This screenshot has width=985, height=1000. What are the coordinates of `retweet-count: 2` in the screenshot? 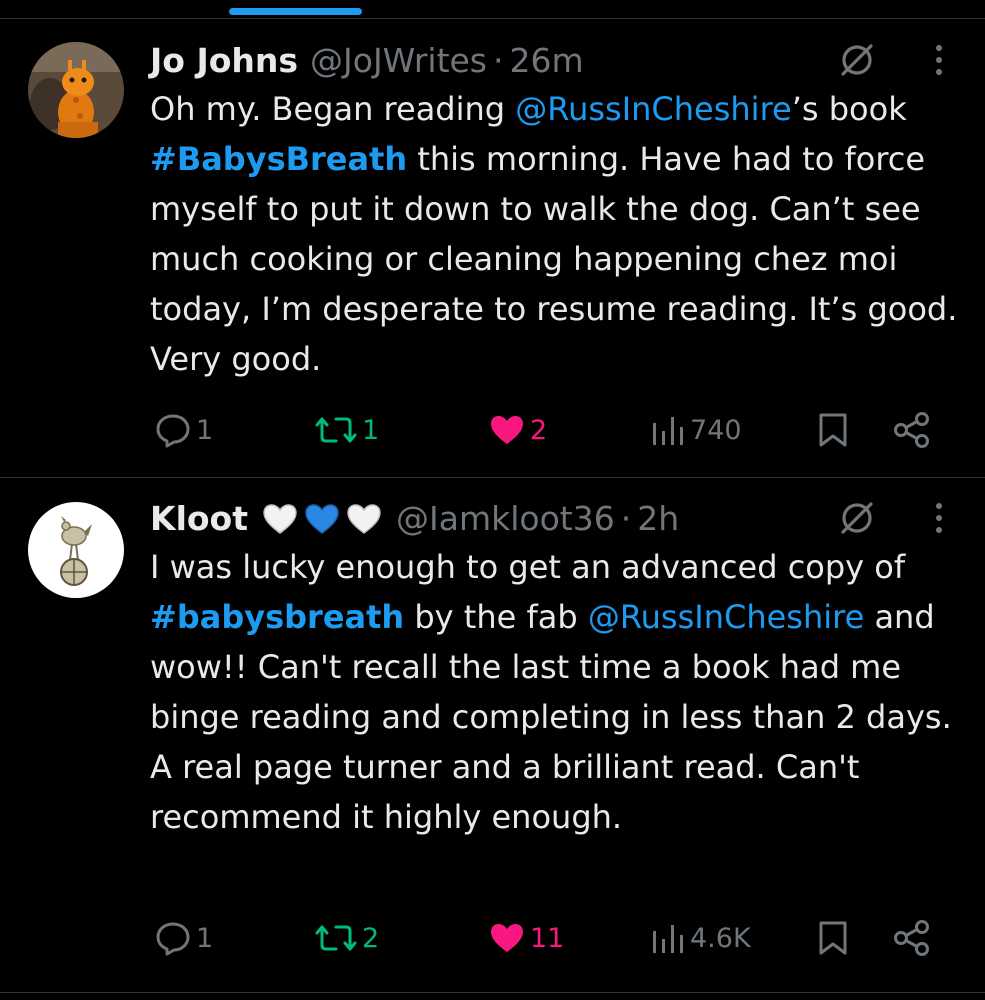 It's located at (371, 938).